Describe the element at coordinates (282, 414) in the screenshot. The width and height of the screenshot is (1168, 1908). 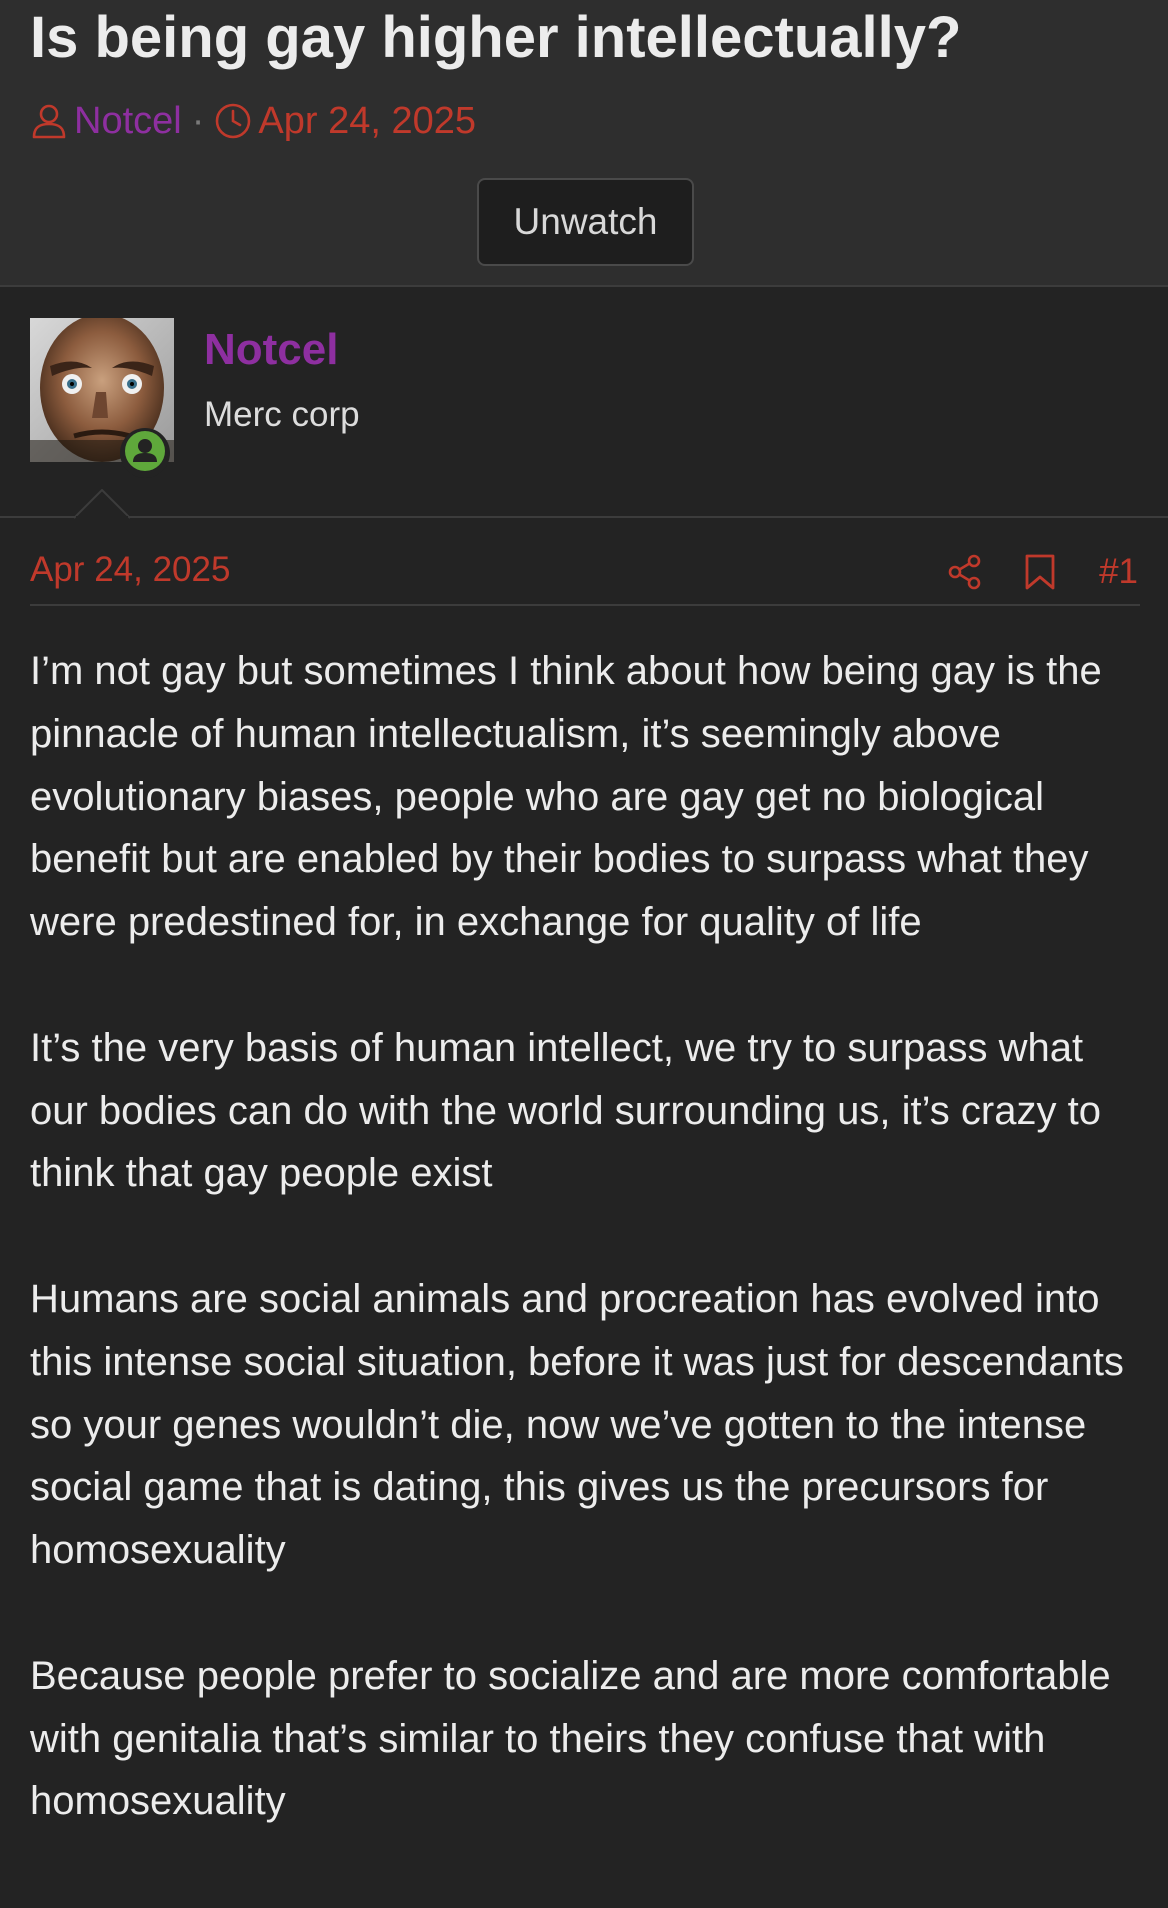
I see `user-title: Merc corp` at that location.